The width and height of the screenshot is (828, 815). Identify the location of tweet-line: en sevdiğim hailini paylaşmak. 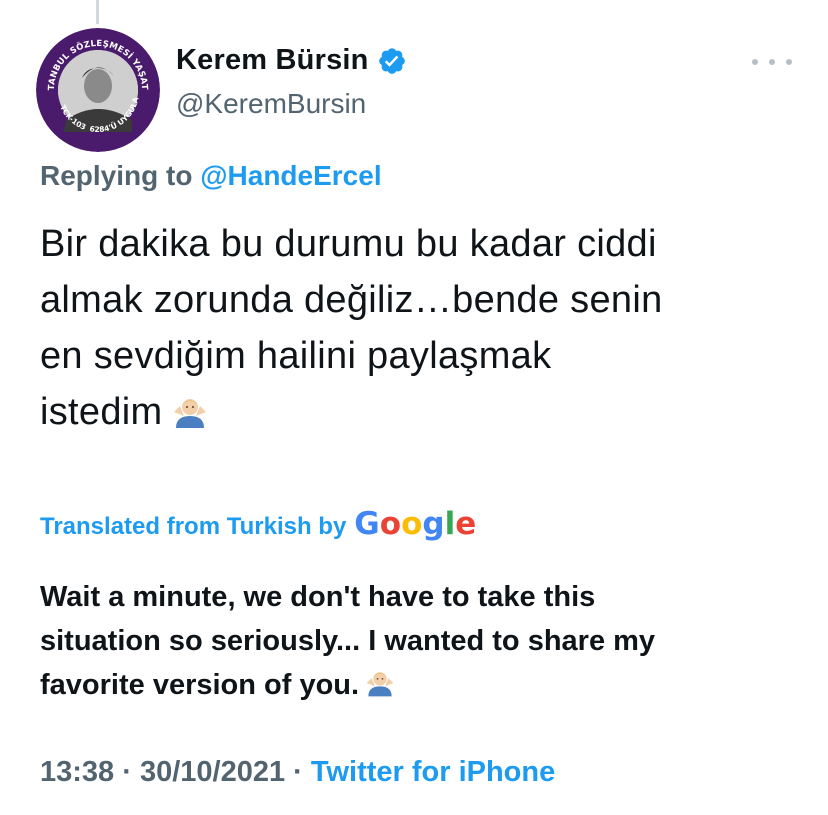
(296, 356).